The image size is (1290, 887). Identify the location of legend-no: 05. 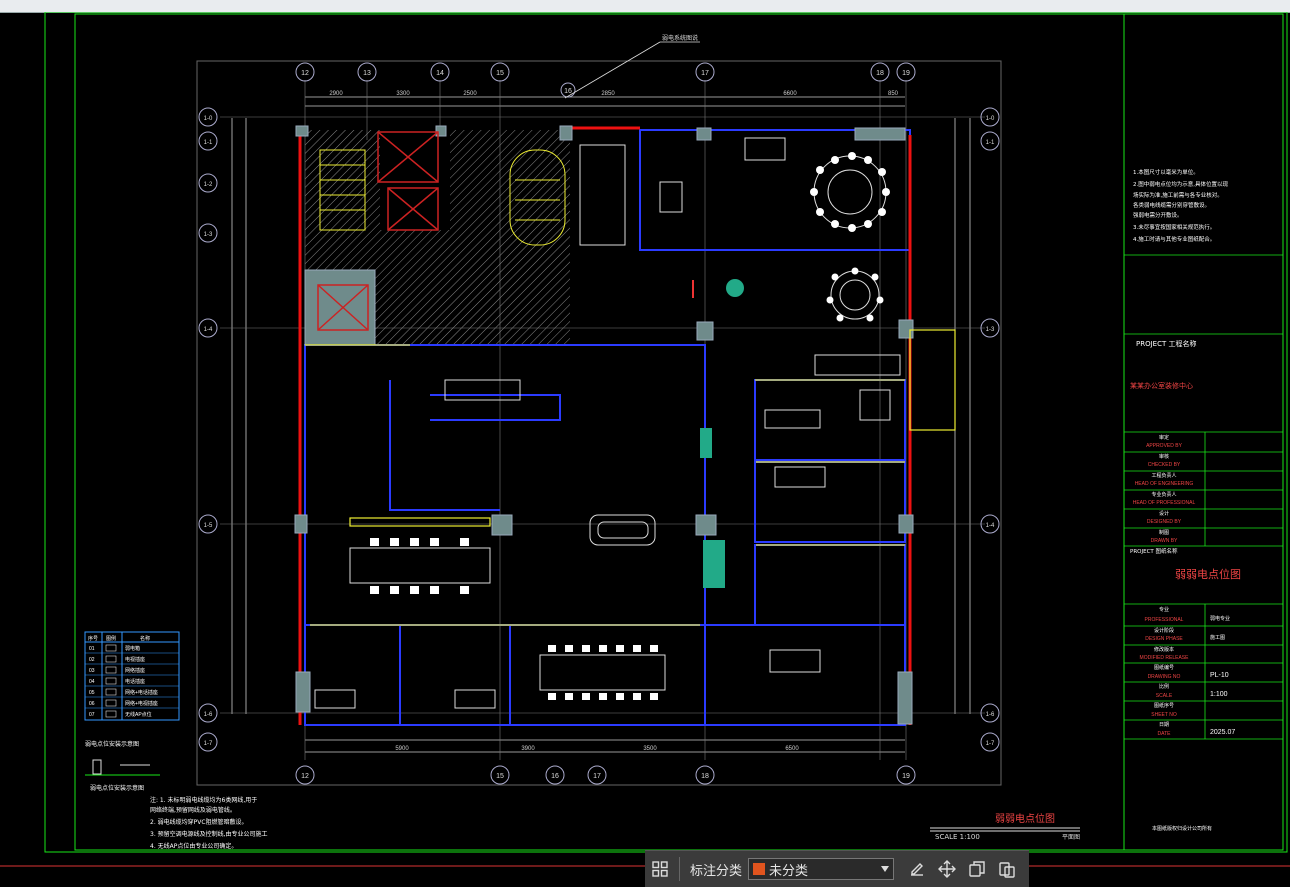
(92, 693).